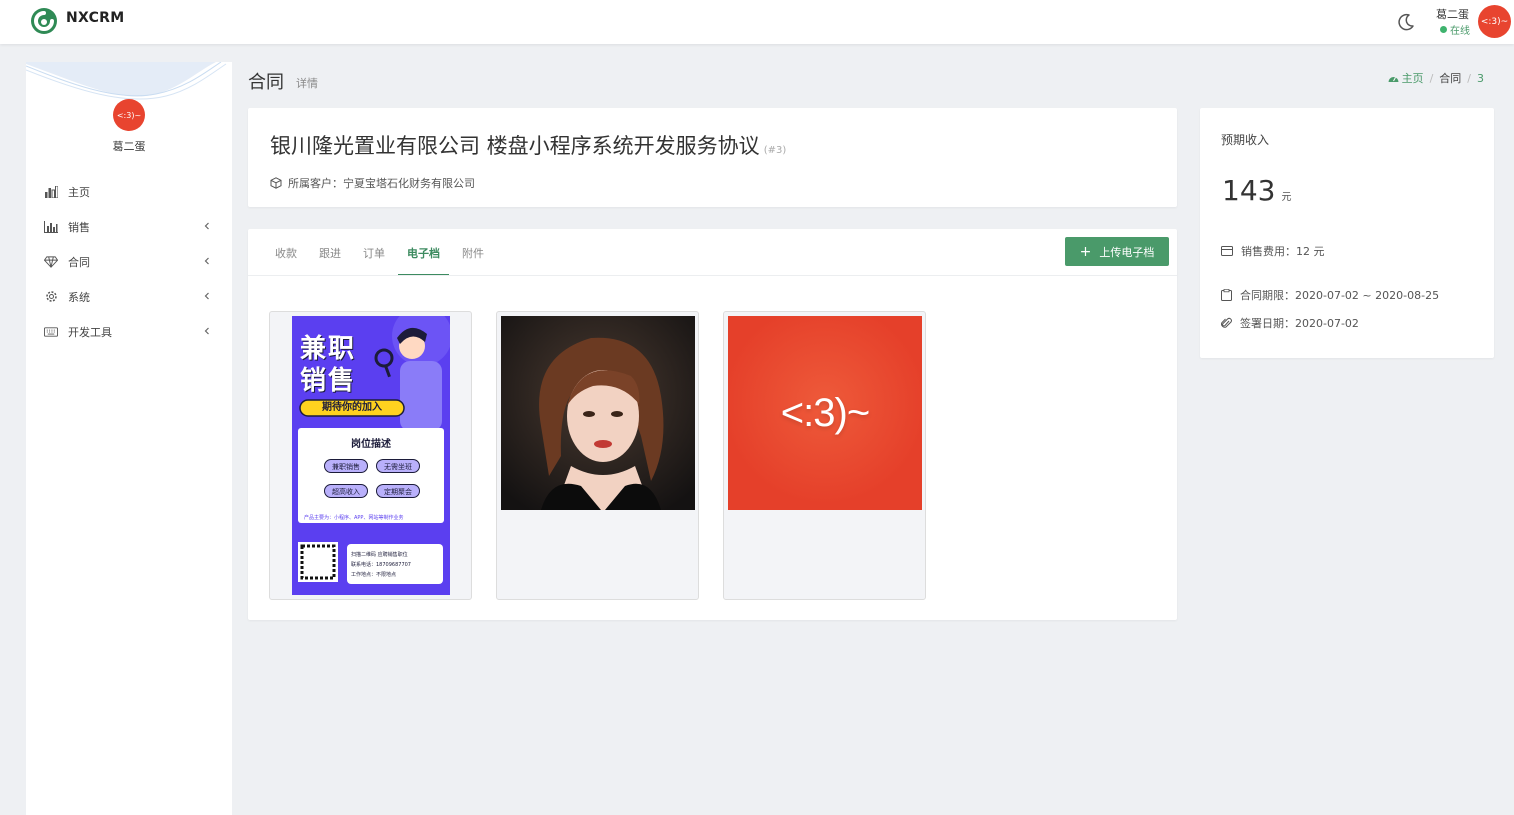 This screenshot has width=1514, height=815. I want to click on sidebar-item-label: 开发工具, so click(90, 332).